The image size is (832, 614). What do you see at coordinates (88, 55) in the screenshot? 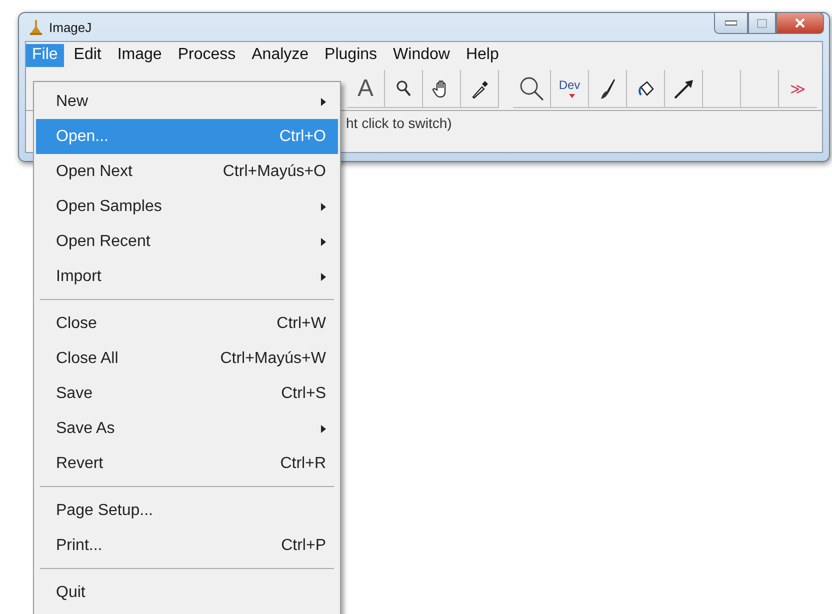
I see `menu-item: Edit` at bounding box center [88, 55].